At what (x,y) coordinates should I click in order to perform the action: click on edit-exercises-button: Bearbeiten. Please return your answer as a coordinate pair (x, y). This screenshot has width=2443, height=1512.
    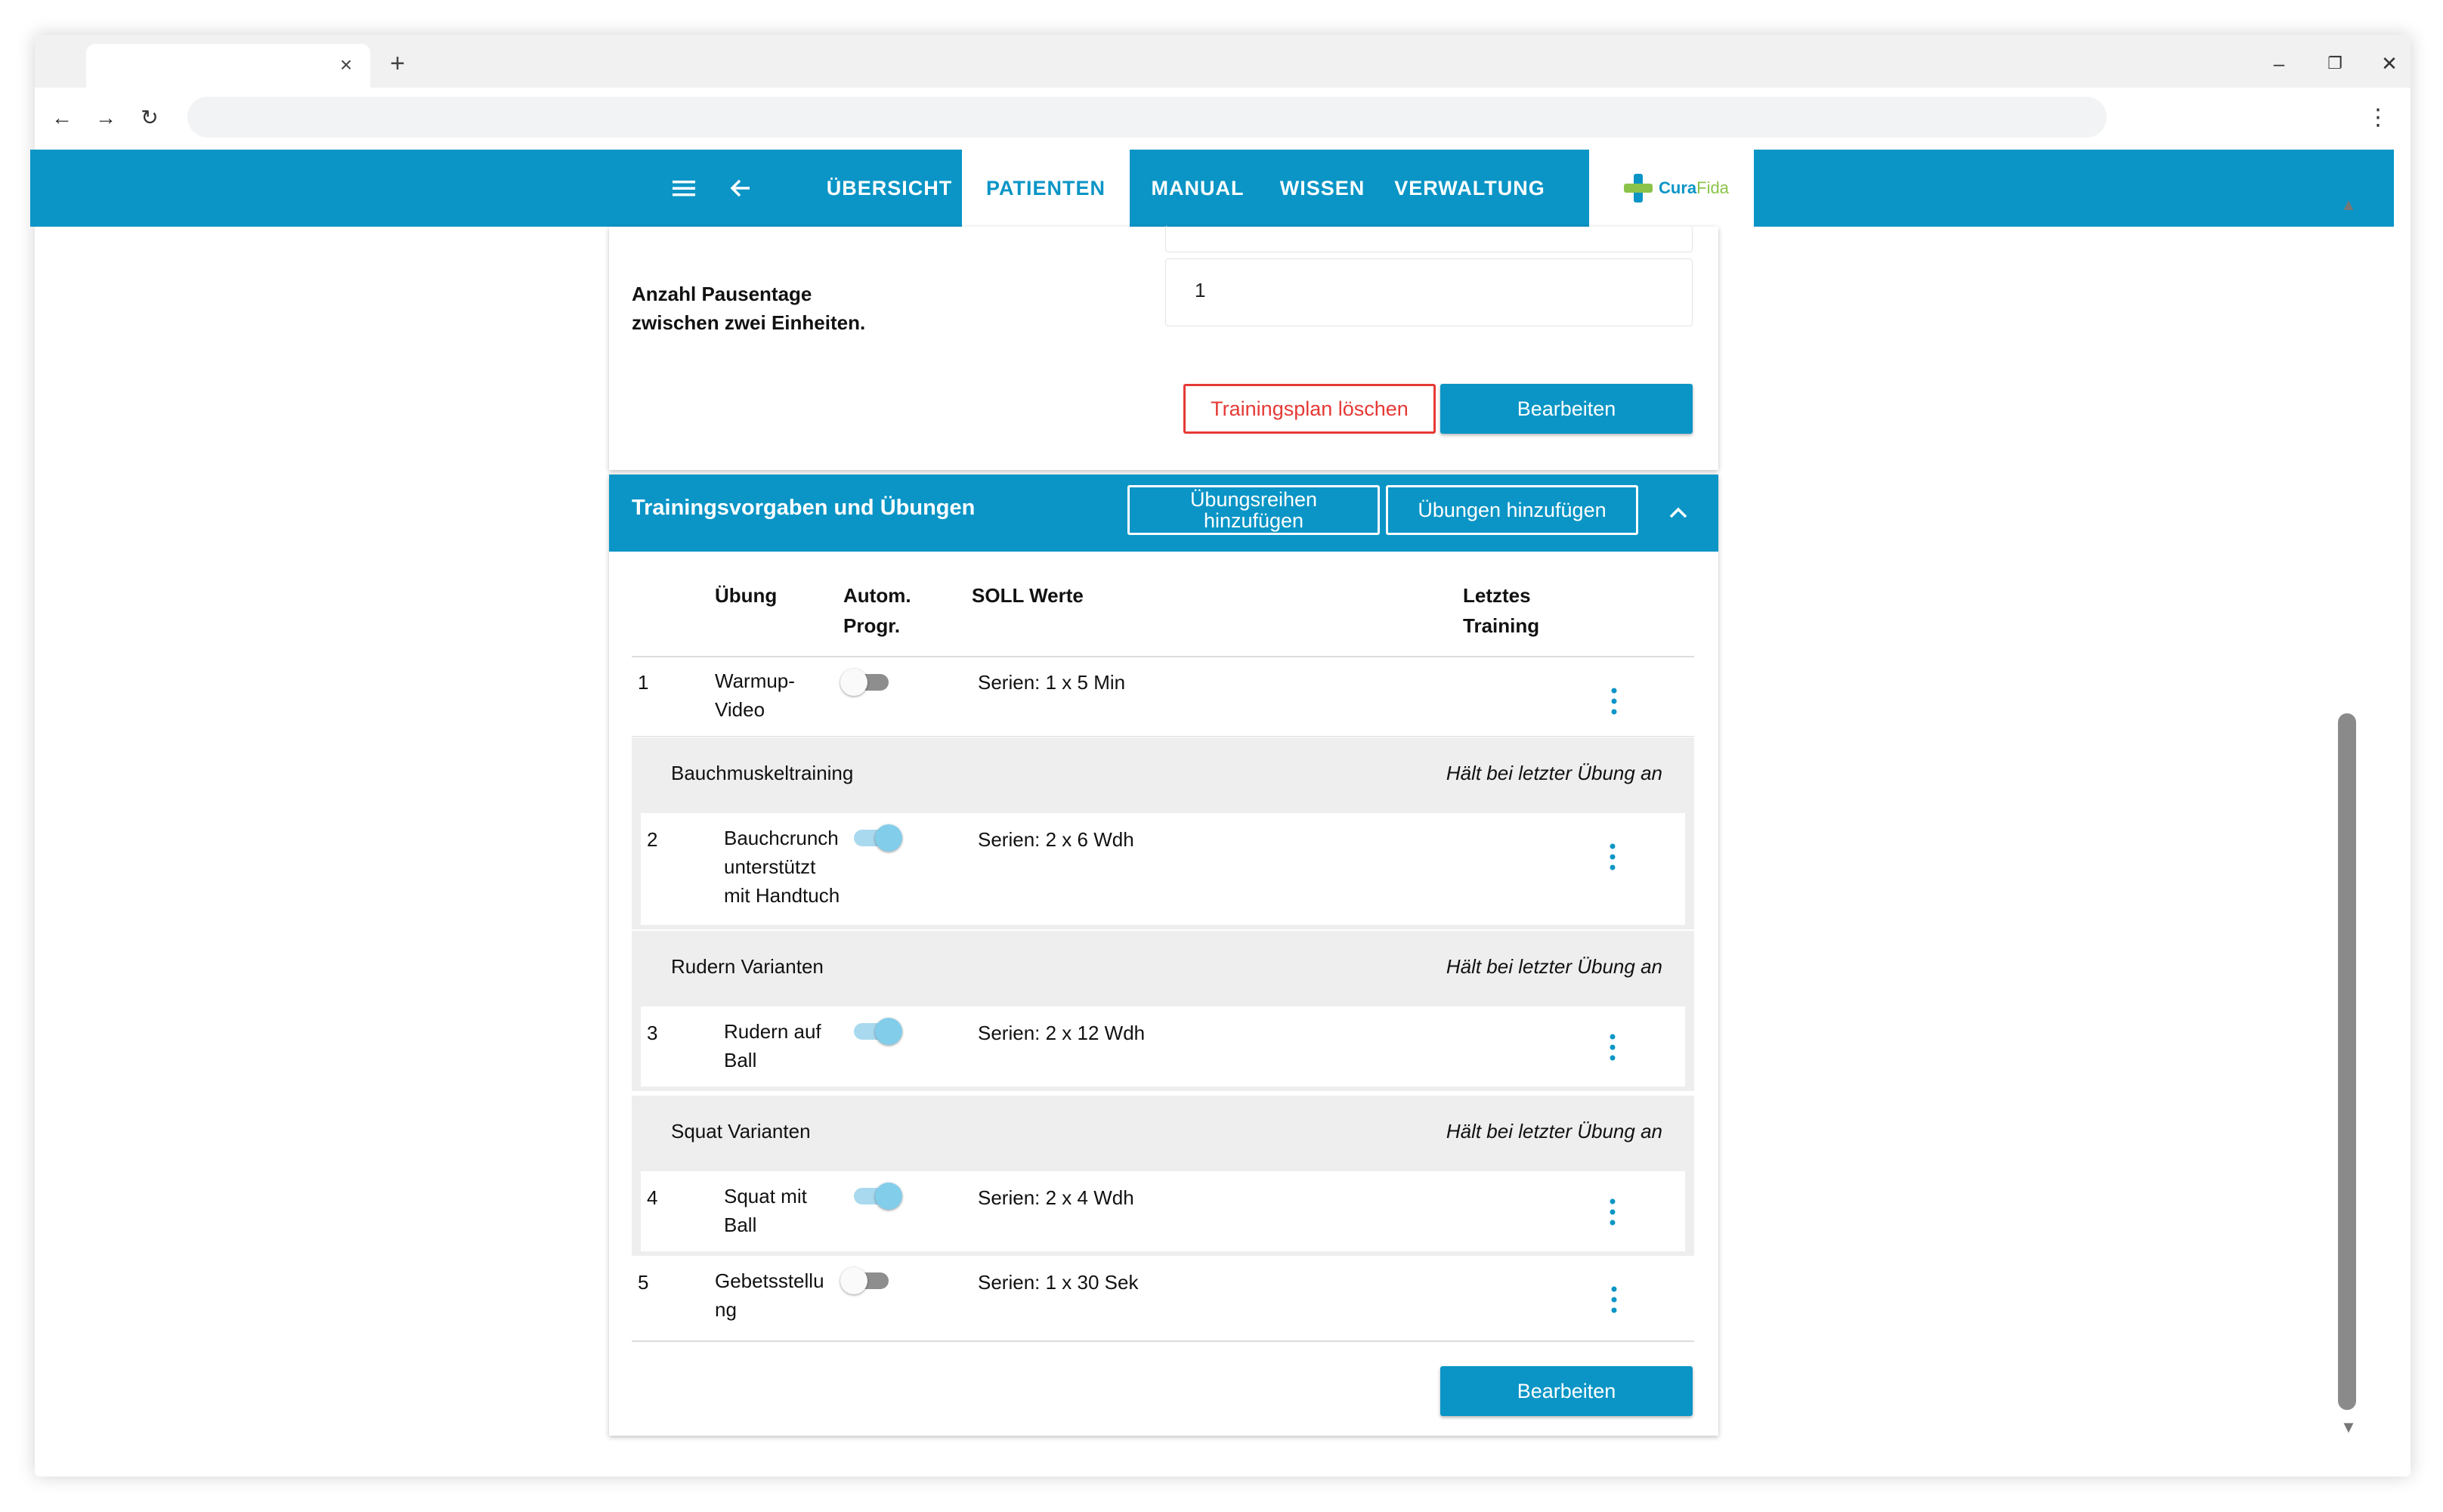
    Looking at the image, I should click on (1567, 1391).